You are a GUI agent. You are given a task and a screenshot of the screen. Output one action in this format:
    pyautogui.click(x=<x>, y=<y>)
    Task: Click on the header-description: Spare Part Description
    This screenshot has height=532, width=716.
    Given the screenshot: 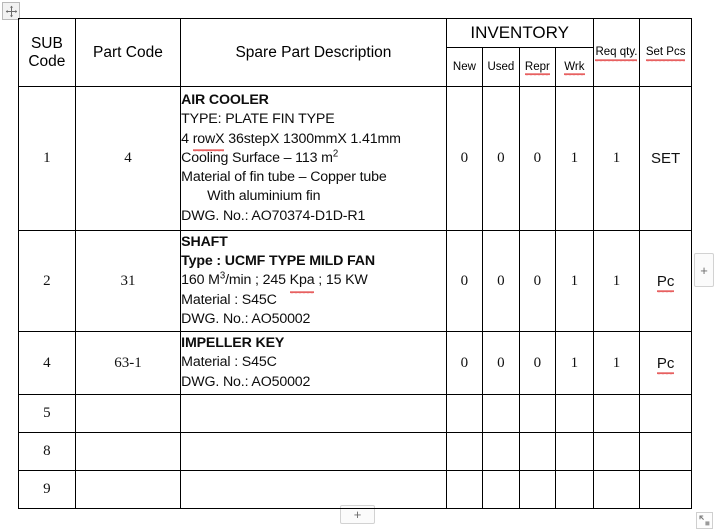 What is the action you would take?
    pyautogui.click(x=313, y=52)
    